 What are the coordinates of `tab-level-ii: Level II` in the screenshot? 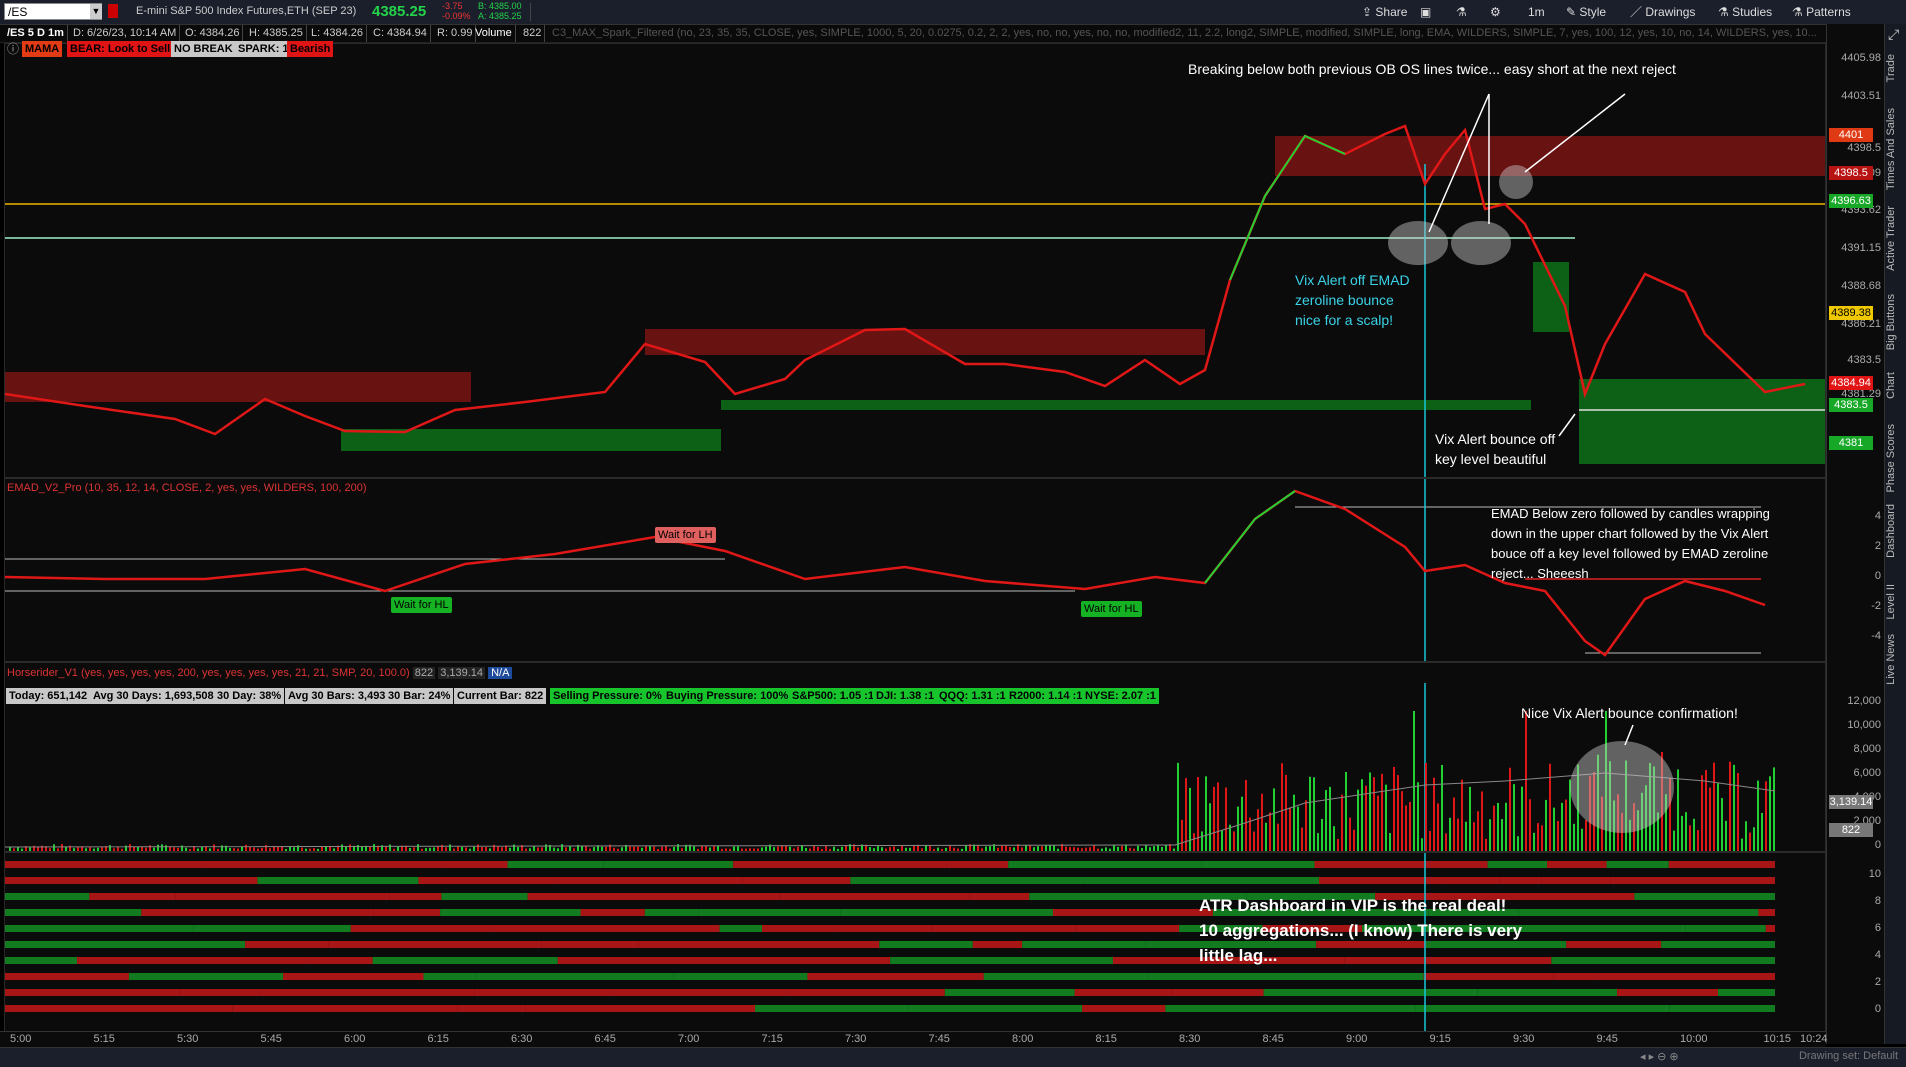 It's located at (1895, 601).